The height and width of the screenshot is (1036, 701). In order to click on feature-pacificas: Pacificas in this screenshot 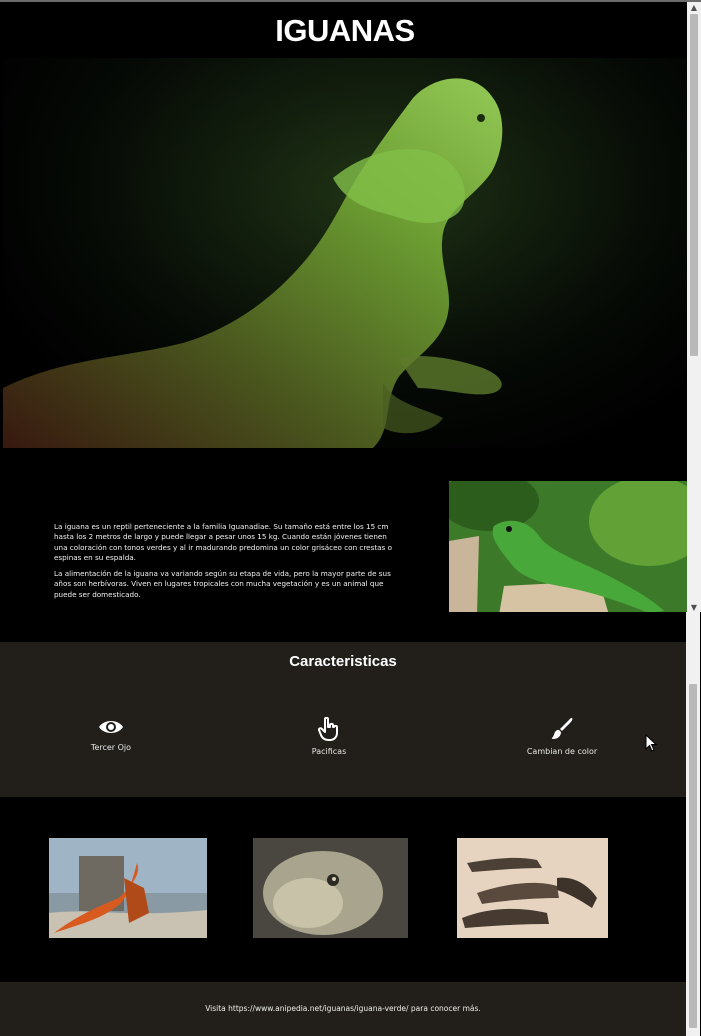, I will do `click(329, 736)`.